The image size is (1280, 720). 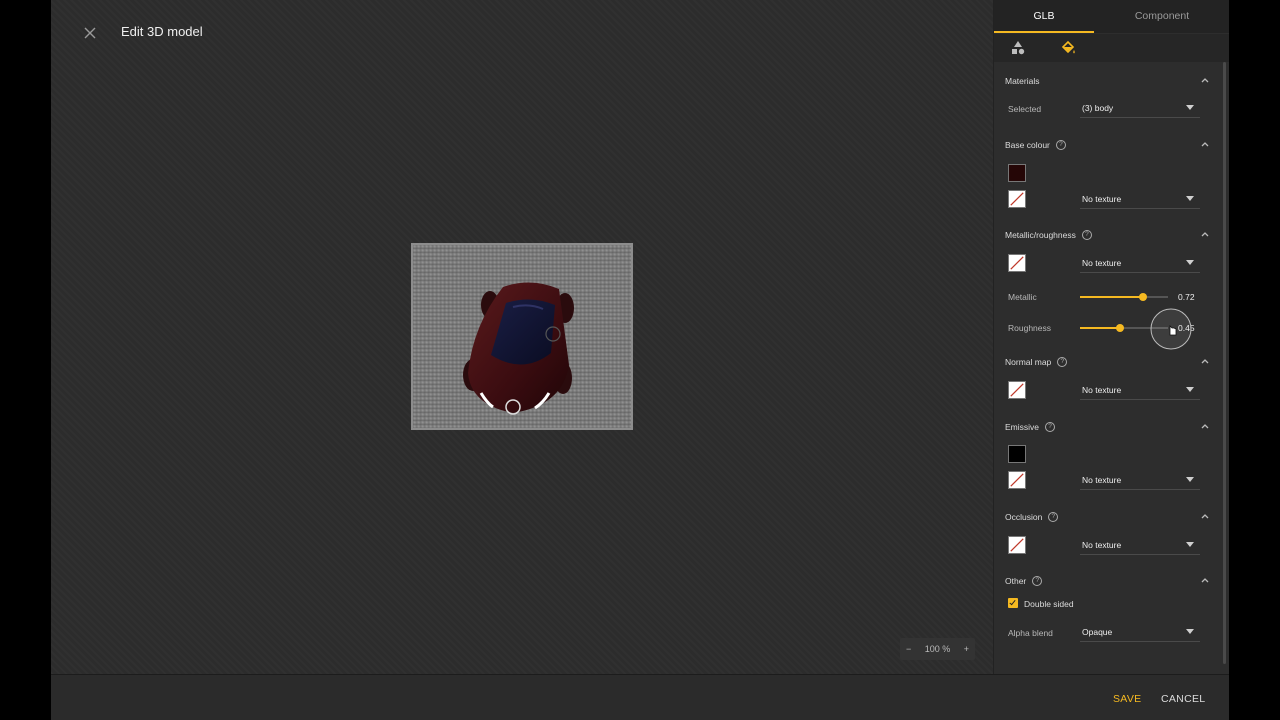 What do you see at coordinates (1162, 16) in the screenshot?
I see `tab-component: Component` at bounding box center [1162, 16].